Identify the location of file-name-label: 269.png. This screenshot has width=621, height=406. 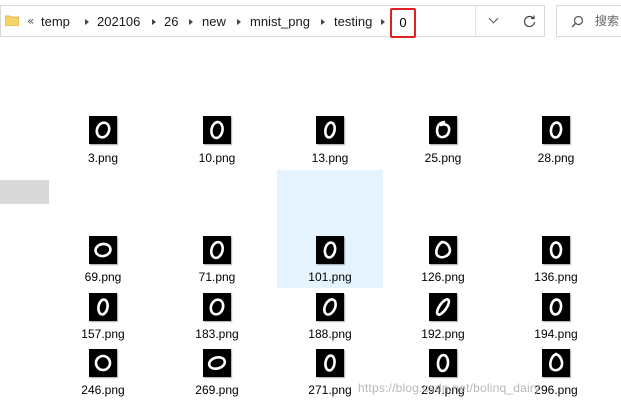
(217, 390).